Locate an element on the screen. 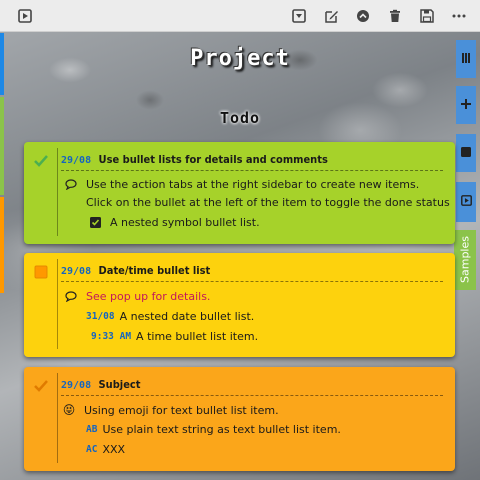 This screenshot has width=480, height=480. sidebar-tab-play is located at coordinates (466, 202).